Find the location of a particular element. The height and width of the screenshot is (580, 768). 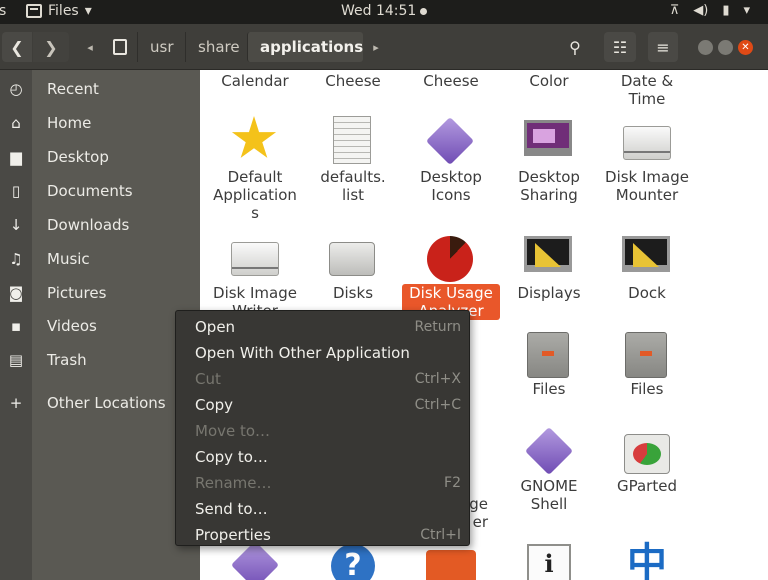

displays-icon is located at coordinates (548, 254).